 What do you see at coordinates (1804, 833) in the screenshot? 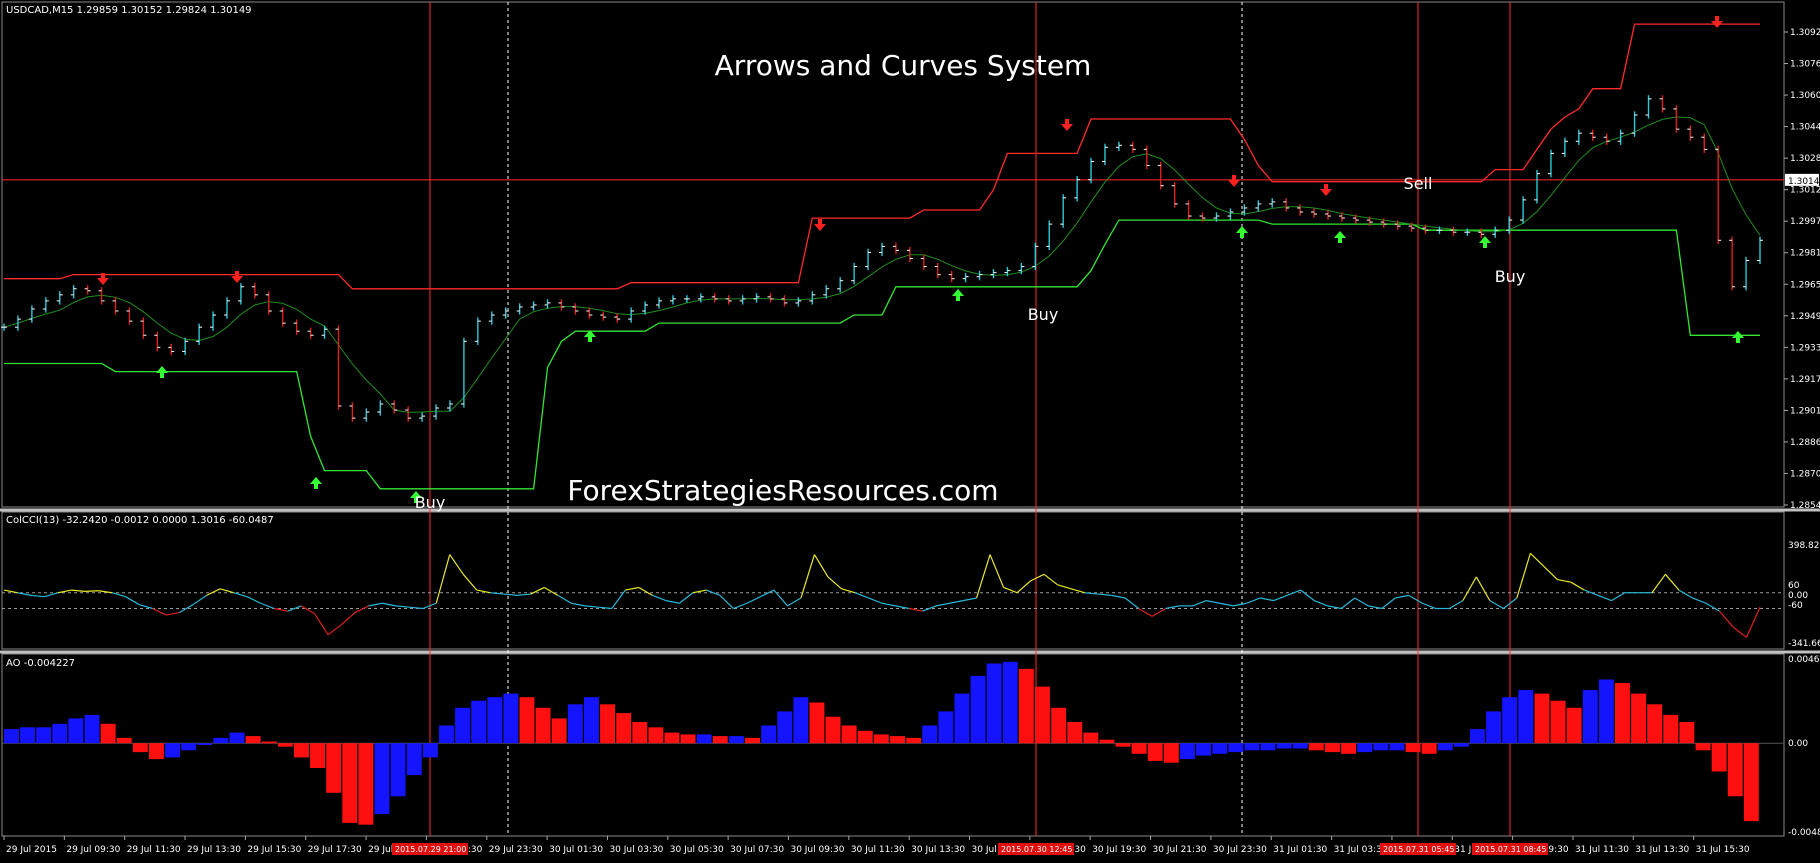
I see `ao-tick-label: -0.004813` at bounding box center [1804, 833].